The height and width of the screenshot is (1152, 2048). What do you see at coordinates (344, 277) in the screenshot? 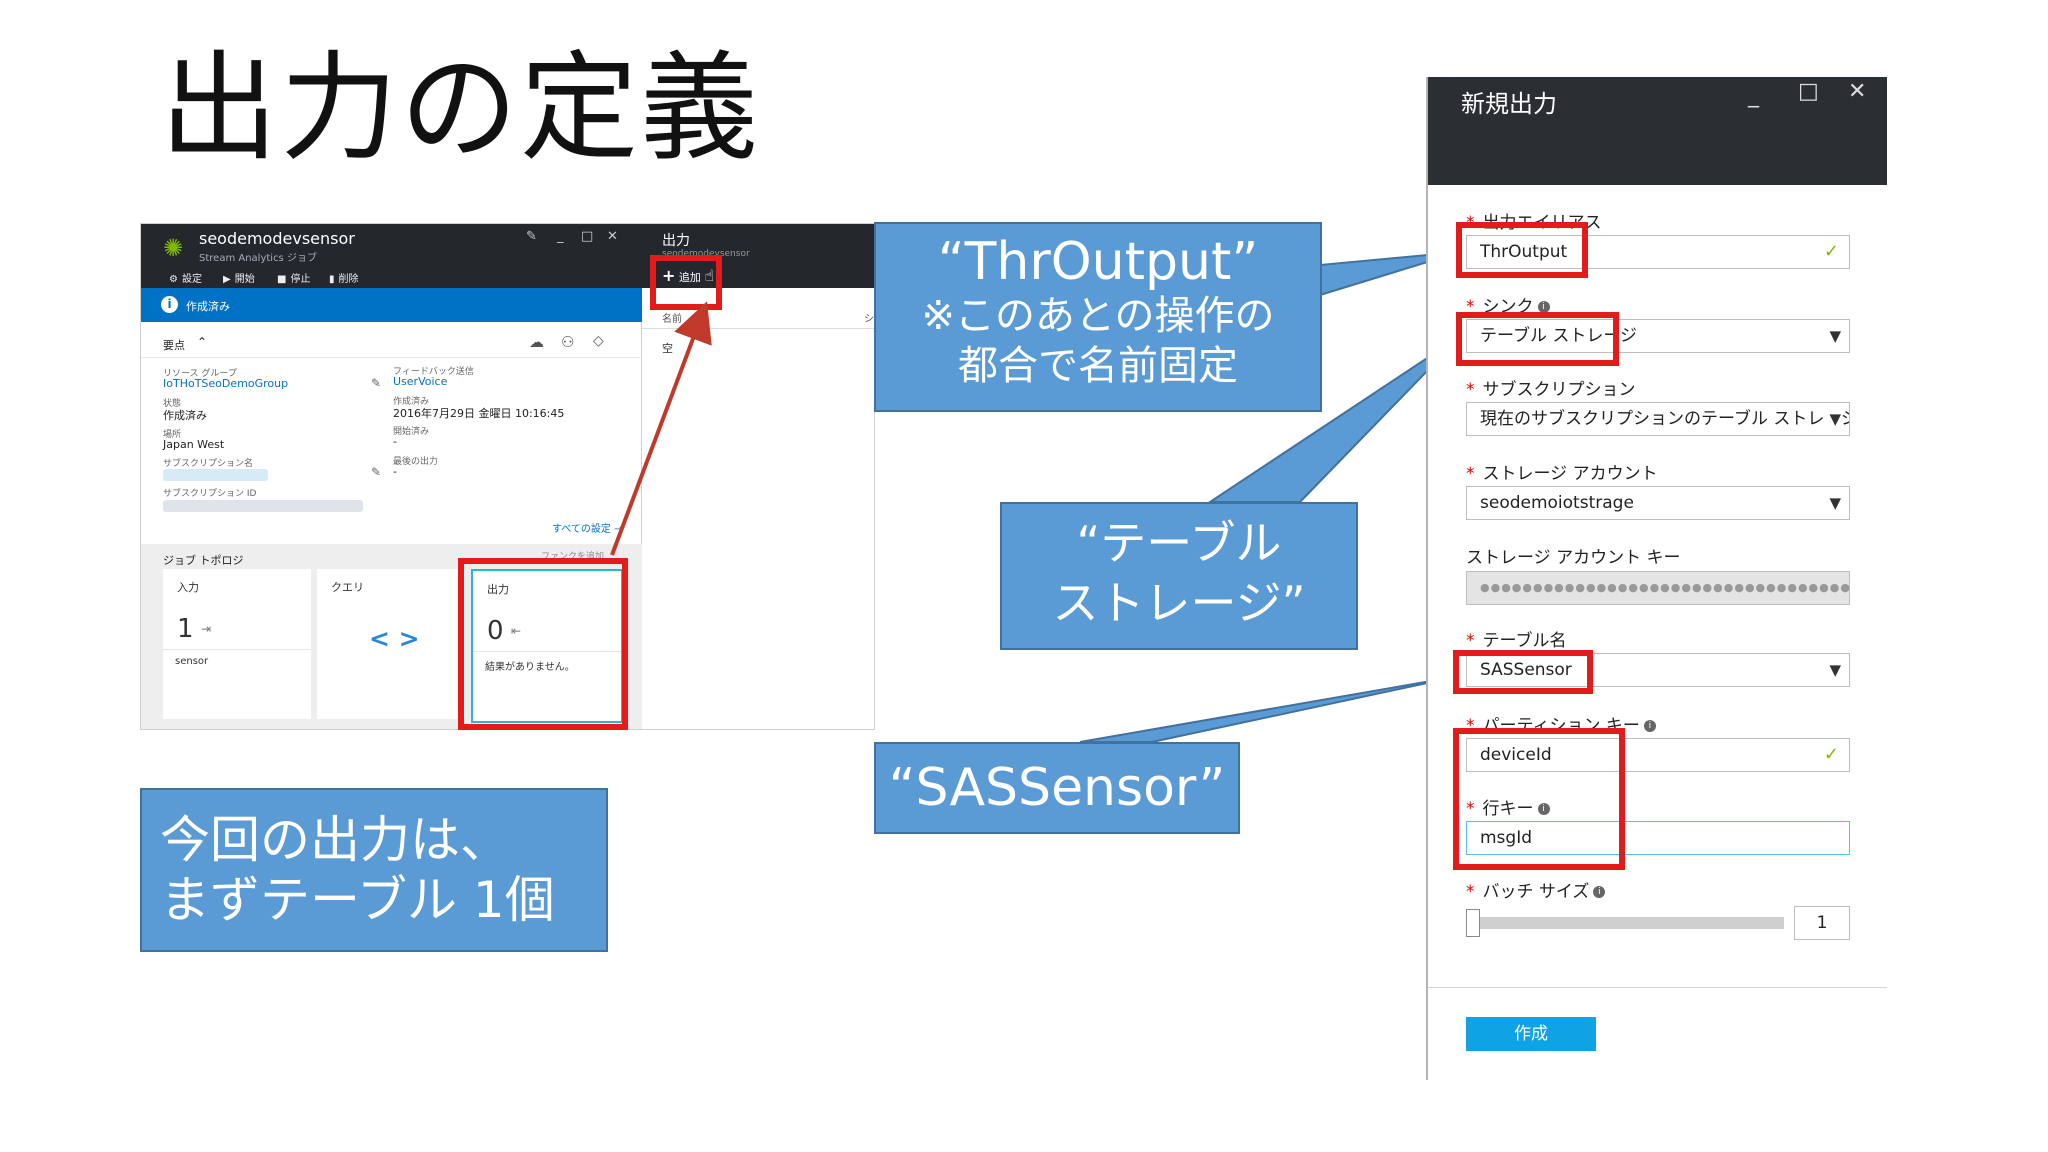
I see `delete-button: ▮ 削除` at bounding box center [344, 277].